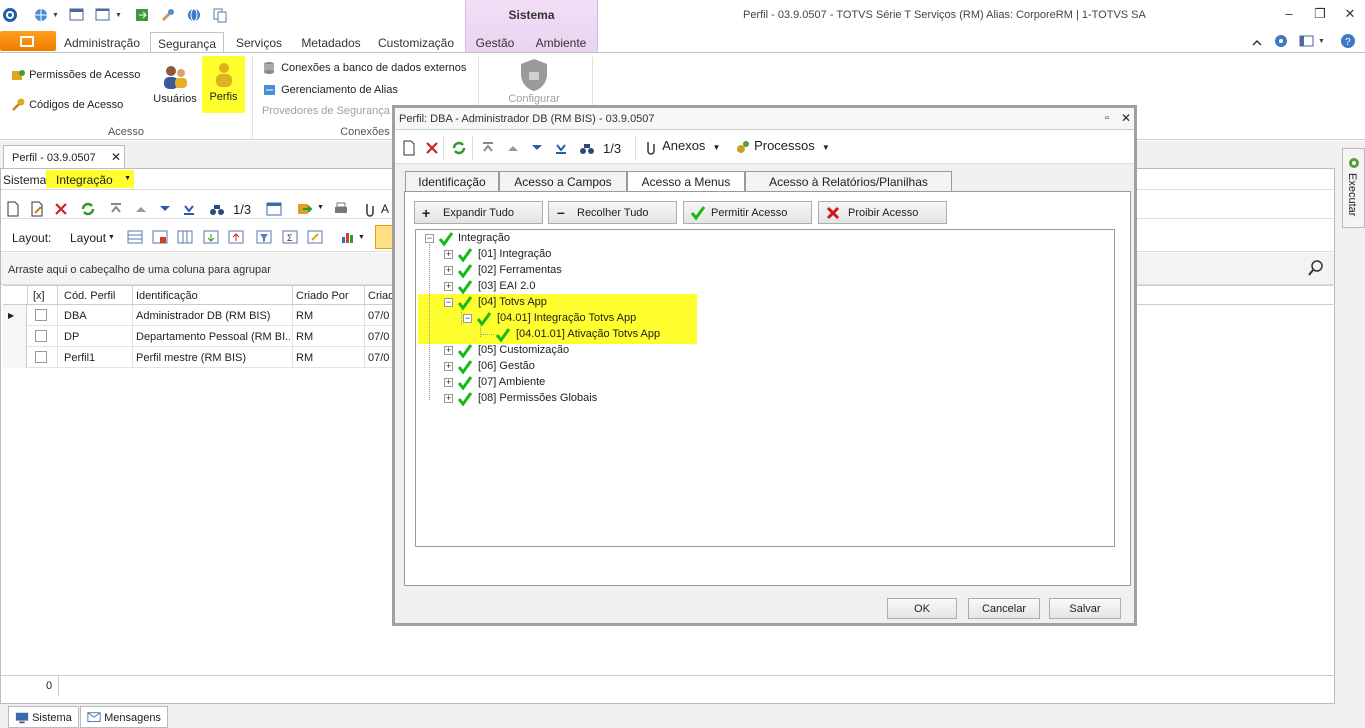 This screenshot has width=1365, height=728. Describe the element at coordinates (124, 717) in the screenshot. I see `bottom-tab-mensagens: Mensagens` at that location.